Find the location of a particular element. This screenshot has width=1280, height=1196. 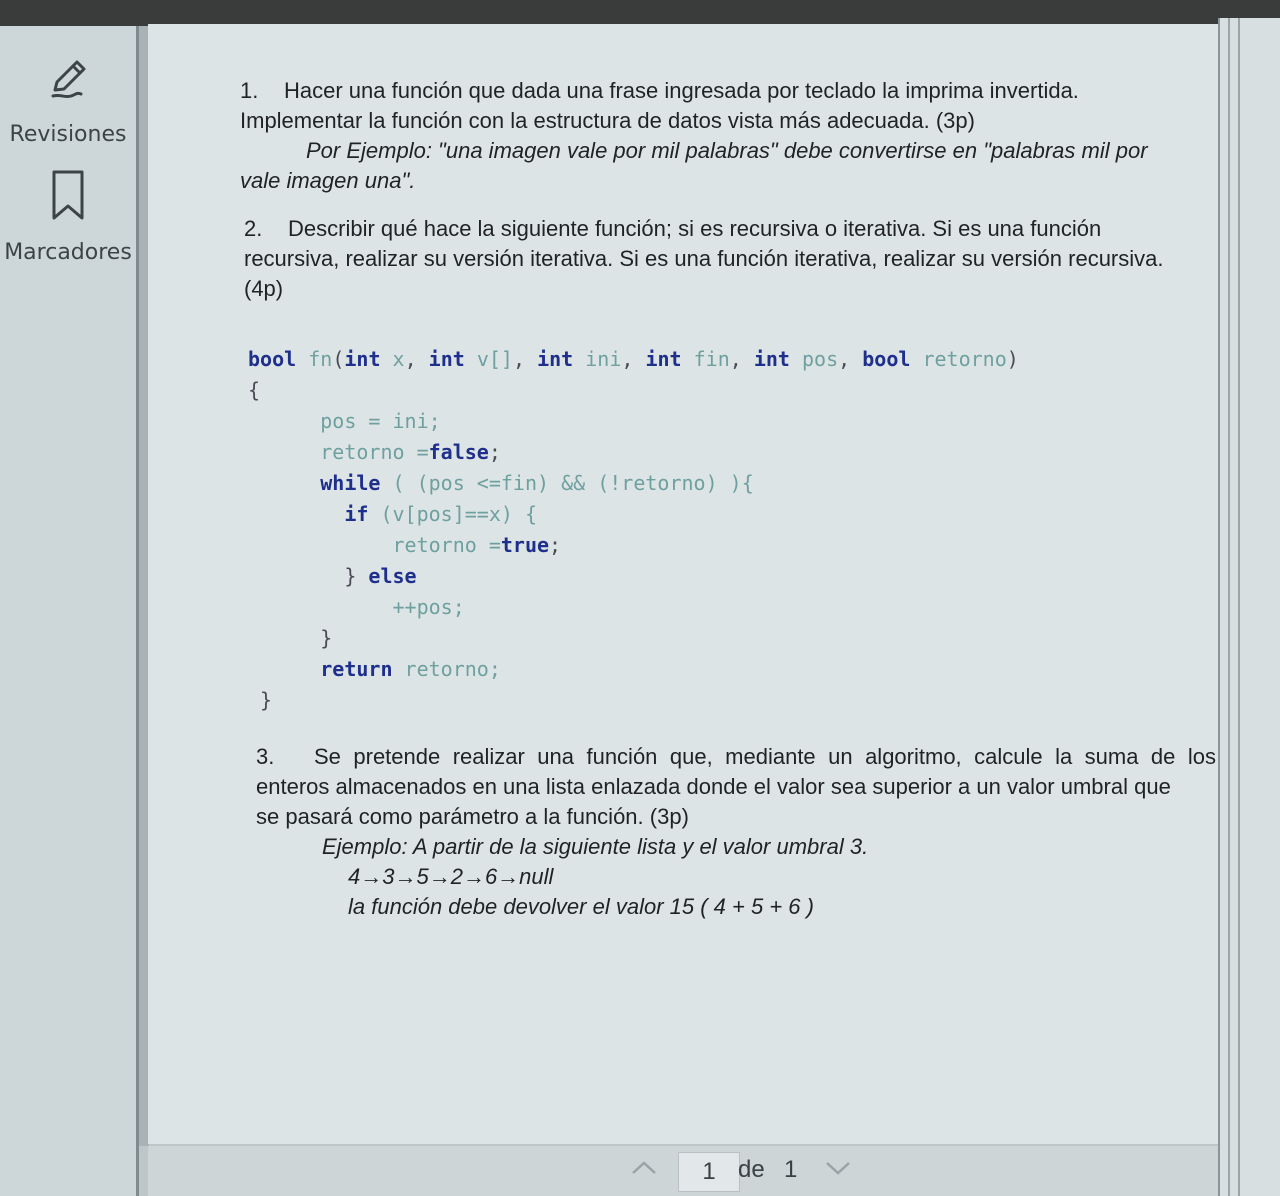

sidebar-item-label: Revisiones is located at coordinates (68, 134).